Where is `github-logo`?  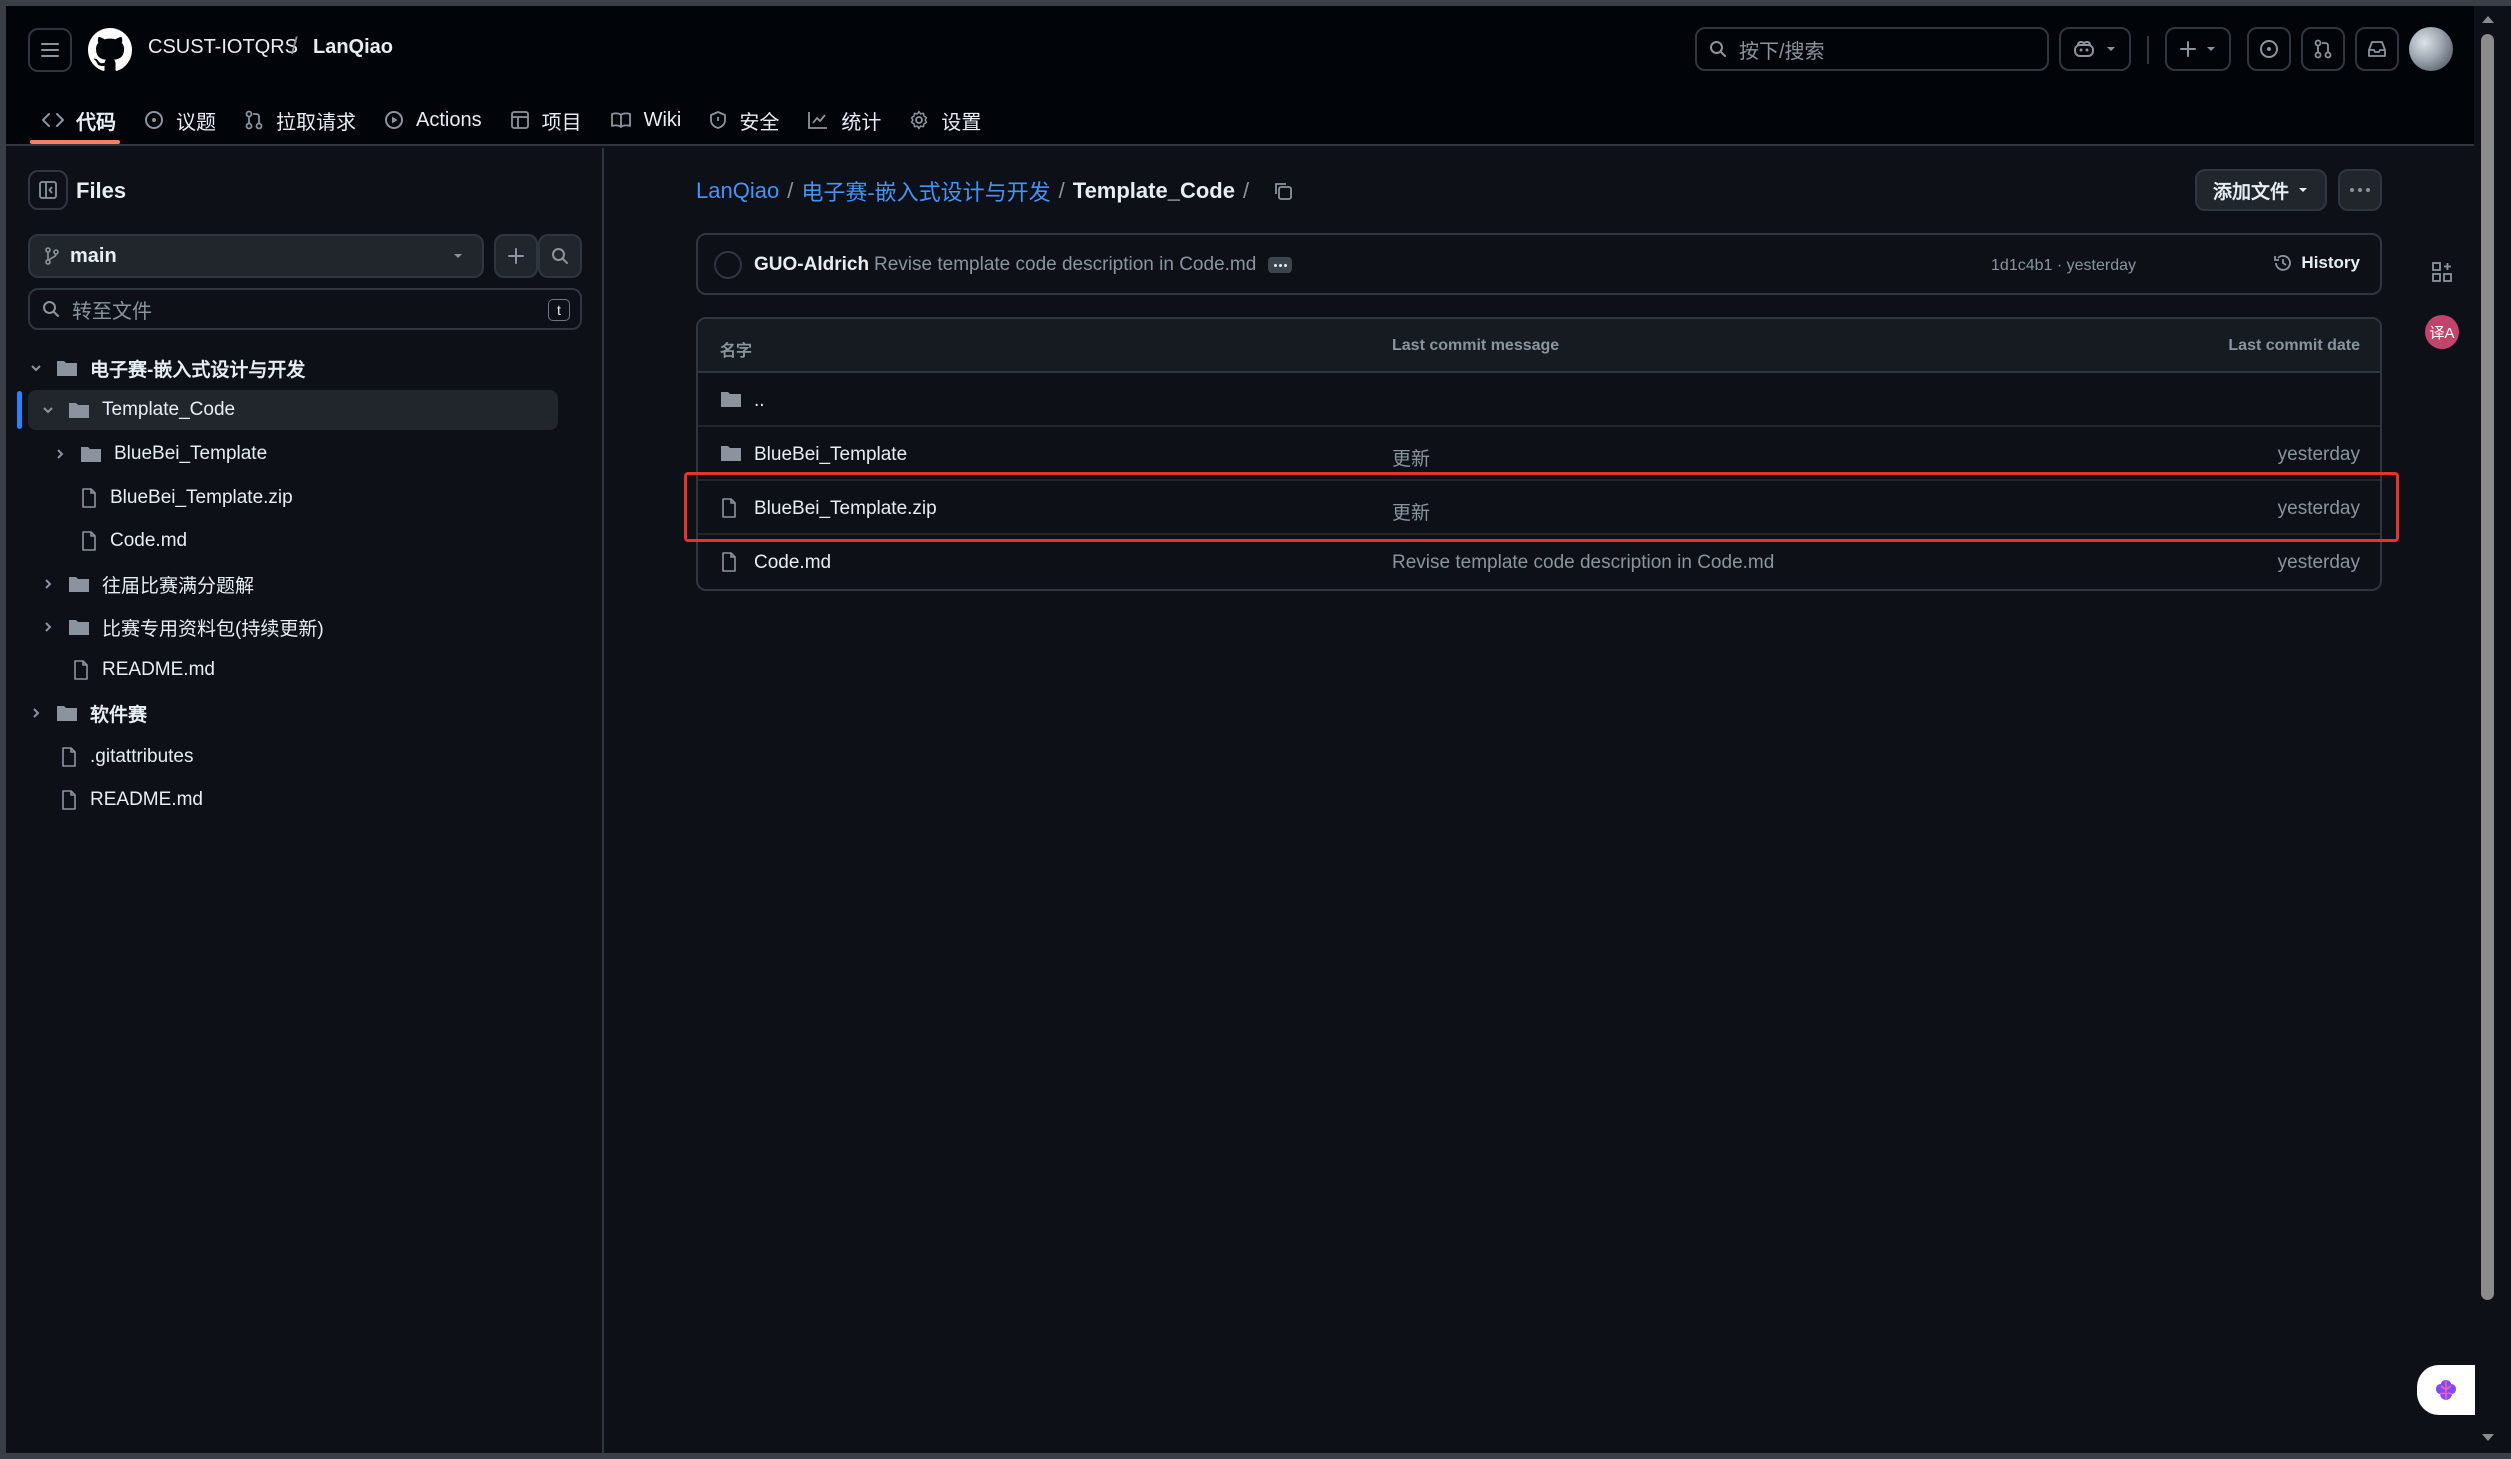 github-logo is located at coordinates (110, 50).